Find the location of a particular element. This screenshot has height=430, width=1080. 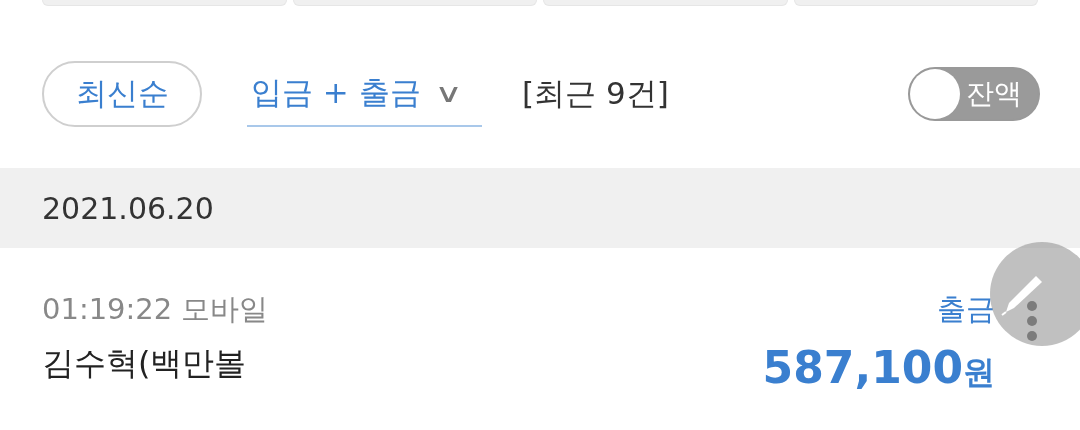

filter-dropdown: 입금 + 출금 ∨ is located at coordinates (364, 94).